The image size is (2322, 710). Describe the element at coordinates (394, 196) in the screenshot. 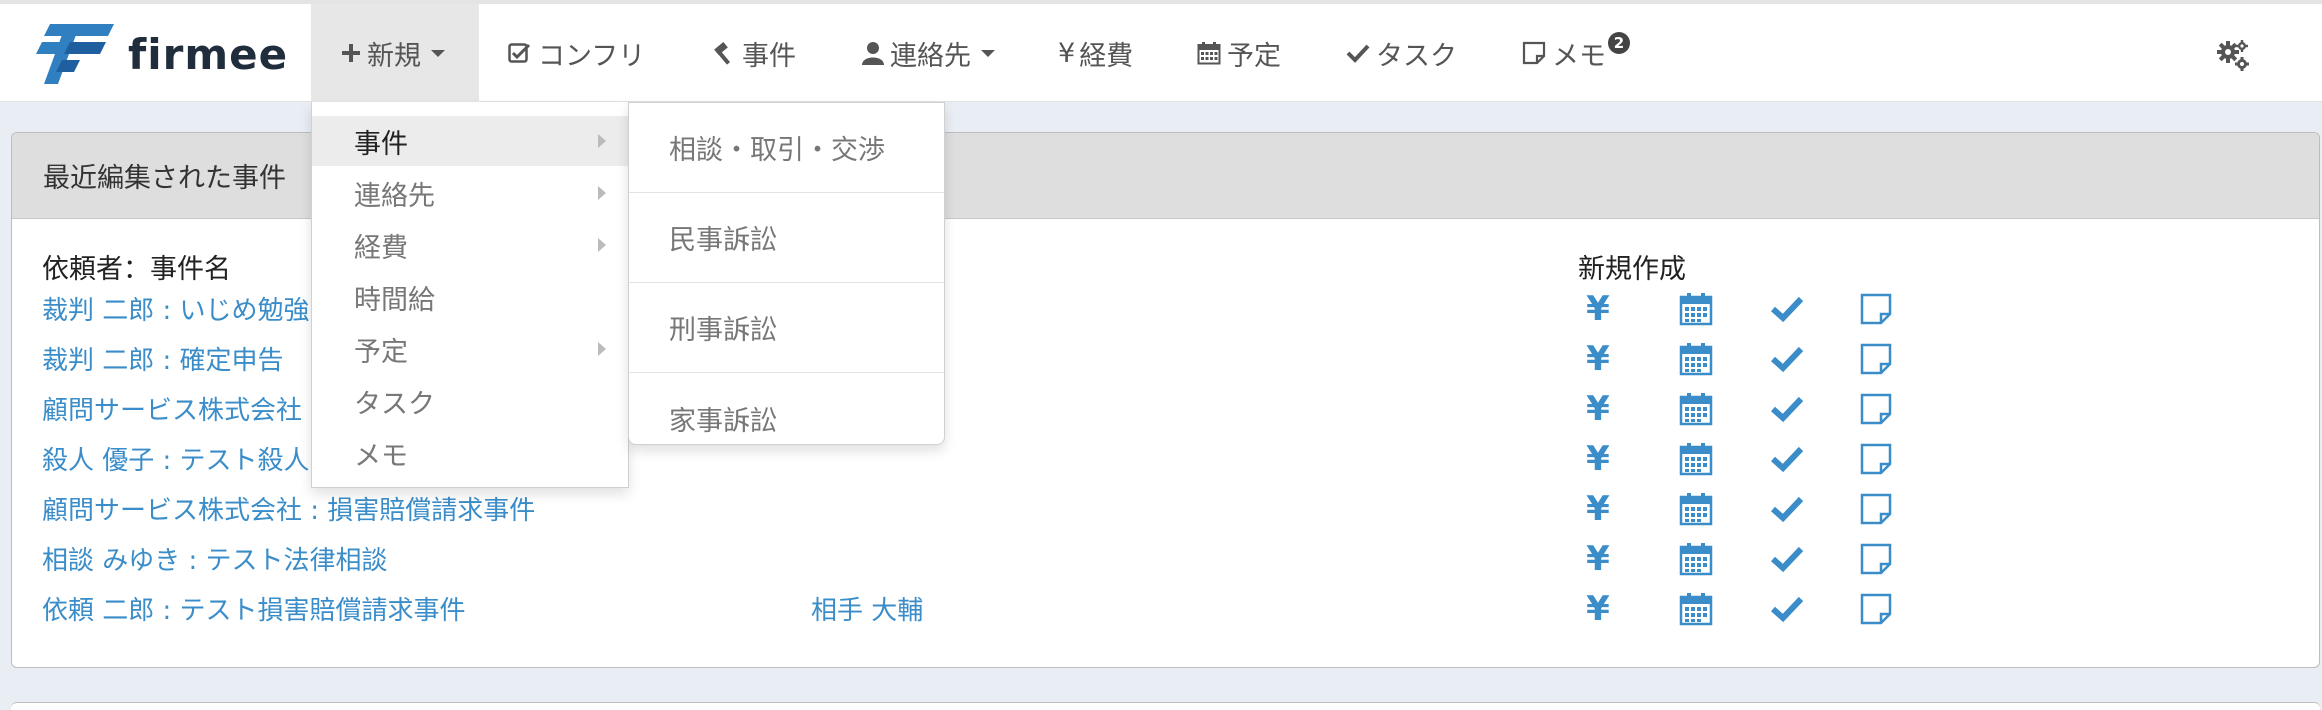

I see `menu-item-label: 連絡先` at that location.